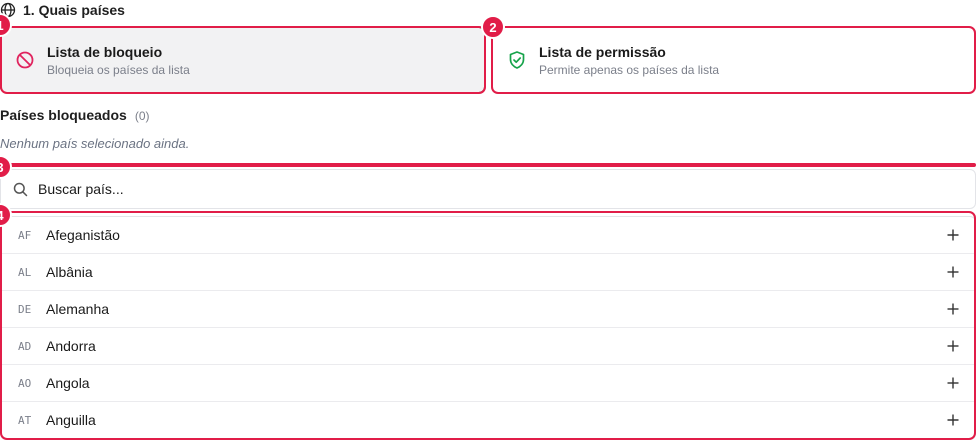 This screenshot has width=976, height=440. I want to click on blocked-countries-count: (0), so click(142, 116).